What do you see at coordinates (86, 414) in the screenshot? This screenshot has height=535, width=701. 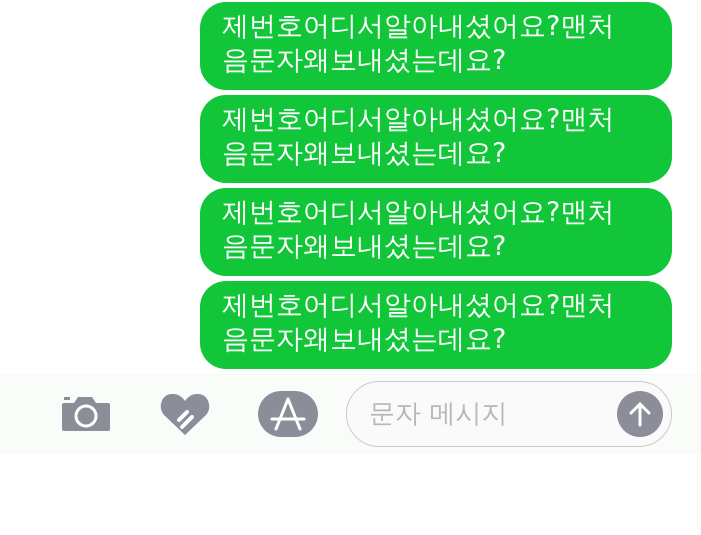 I see `camera-icon` at bounding box center [86, 414].